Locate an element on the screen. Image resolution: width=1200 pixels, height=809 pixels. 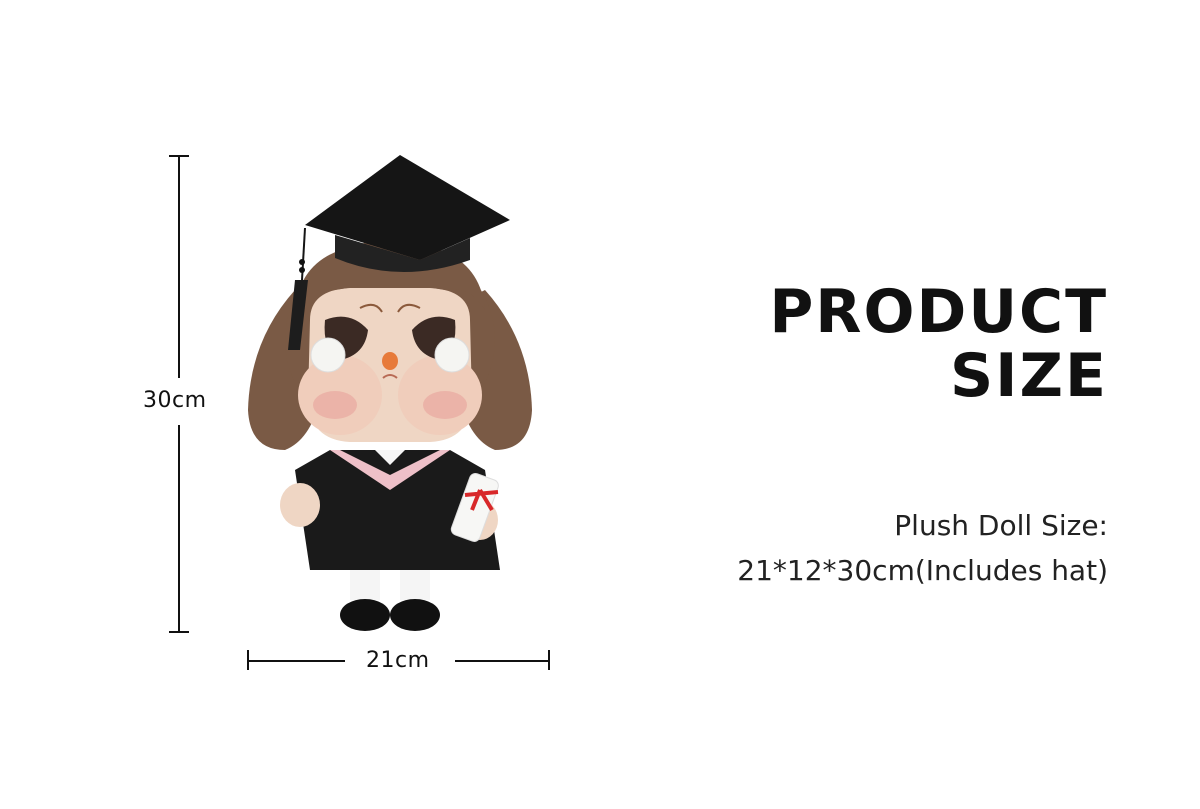
height-dimension-line-top is located at coordinates (179, 267).